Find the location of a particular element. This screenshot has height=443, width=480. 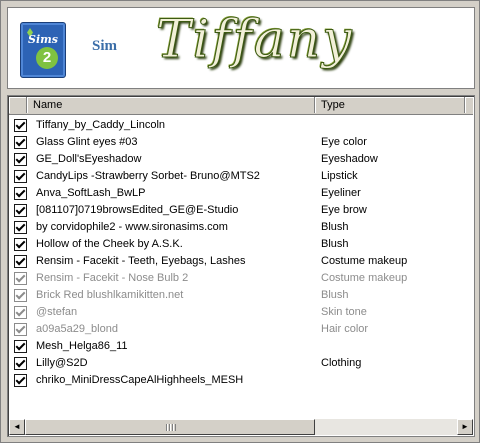

table-row: chriko_MiniDressCapeAlHighheels_MESH is located at coordinates (241, 380).